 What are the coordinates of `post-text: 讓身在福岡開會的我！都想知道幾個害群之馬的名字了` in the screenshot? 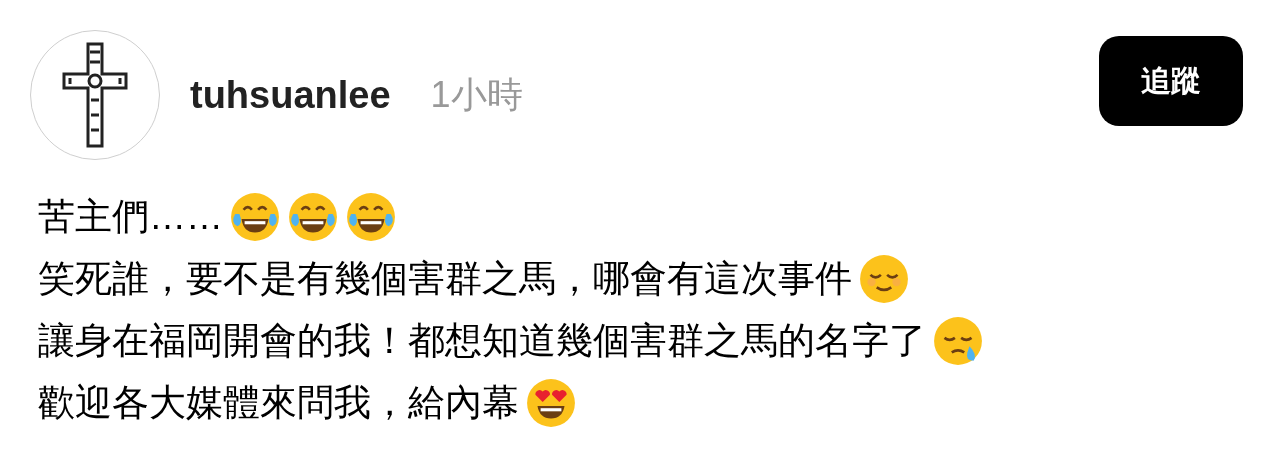 It's located at (482, 341).